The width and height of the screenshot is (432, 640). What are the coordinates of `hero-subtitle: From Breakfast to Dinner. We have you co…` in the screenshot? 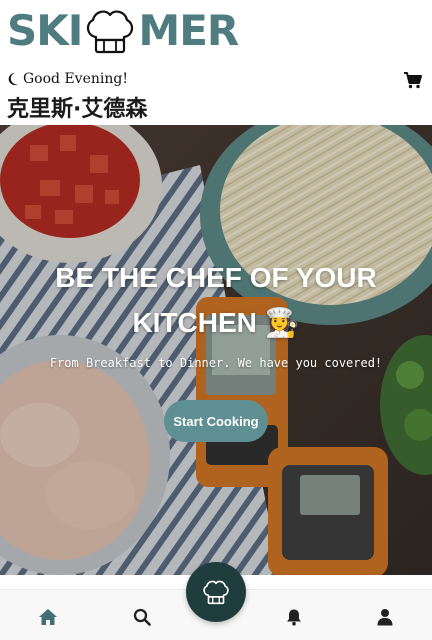 It's located at (216, 363).